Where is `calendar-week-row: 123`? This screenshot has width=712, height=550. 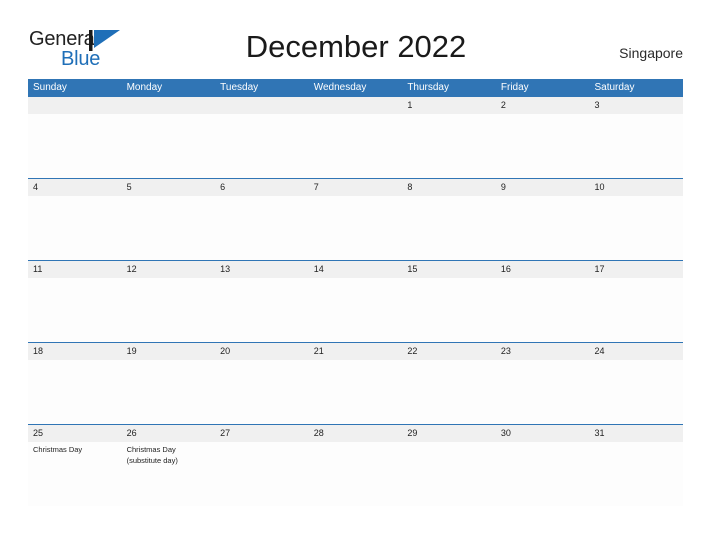 calendar-week-row: 123 is located at coordinates (355, 137).